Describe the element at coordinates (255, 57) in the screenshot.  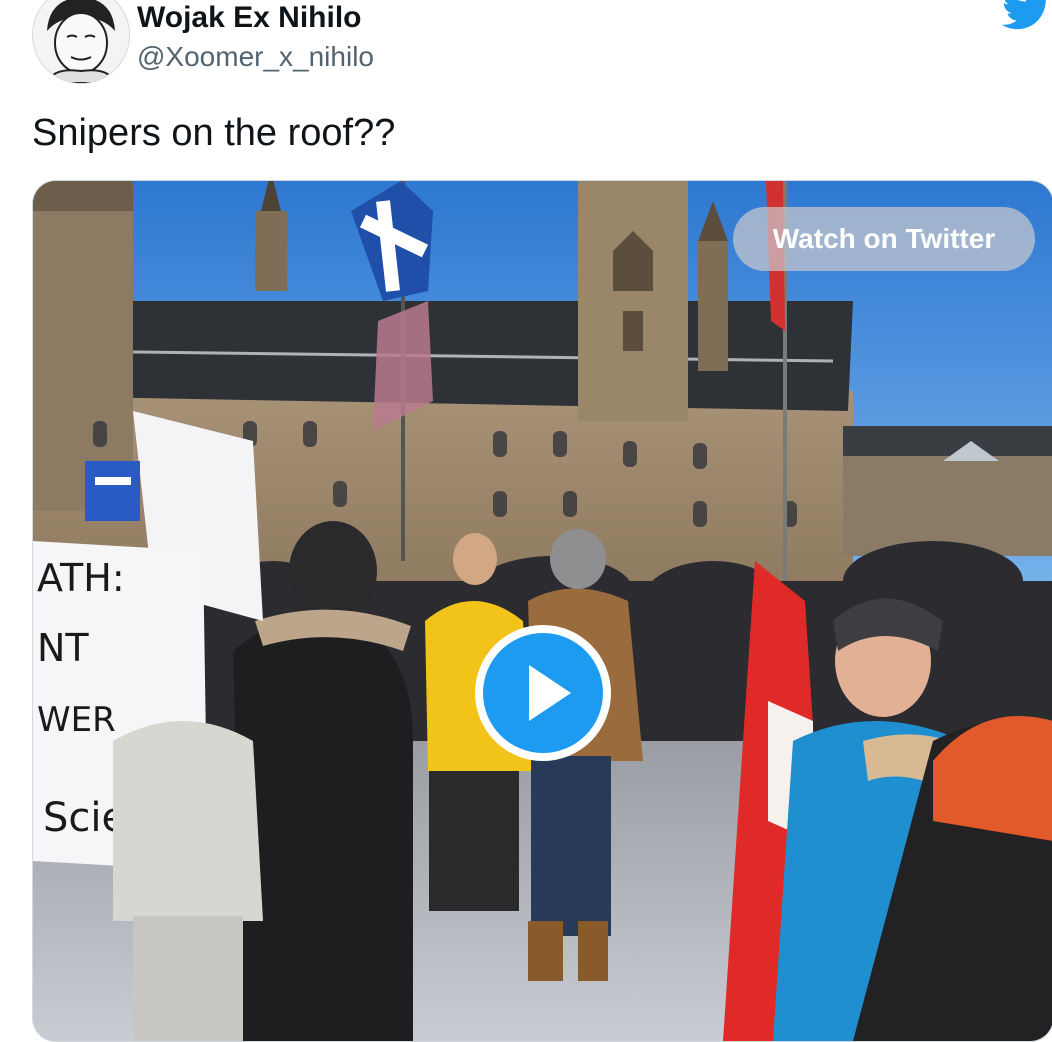
I see `author-handle: @Xoomer_x_nihilo` at that location.